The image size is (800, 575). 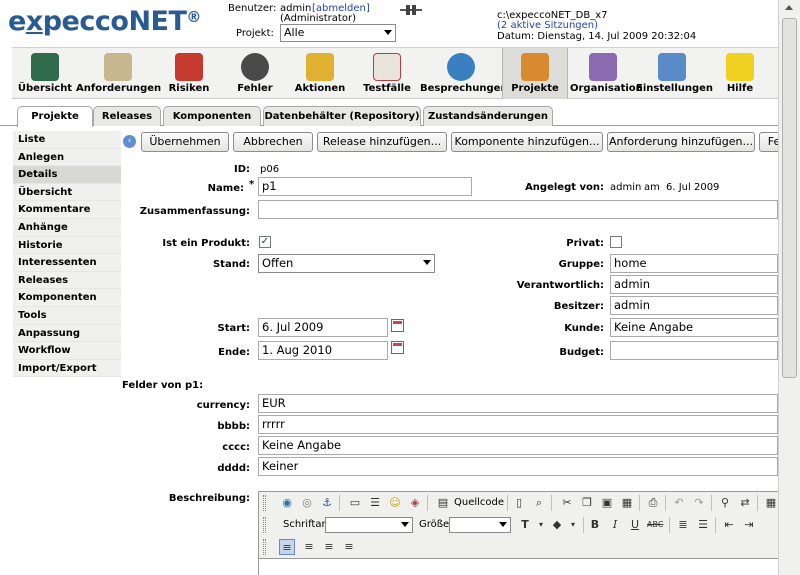 I want to click on sidebar-item-historie: Historie, so click(x=67, y=245).